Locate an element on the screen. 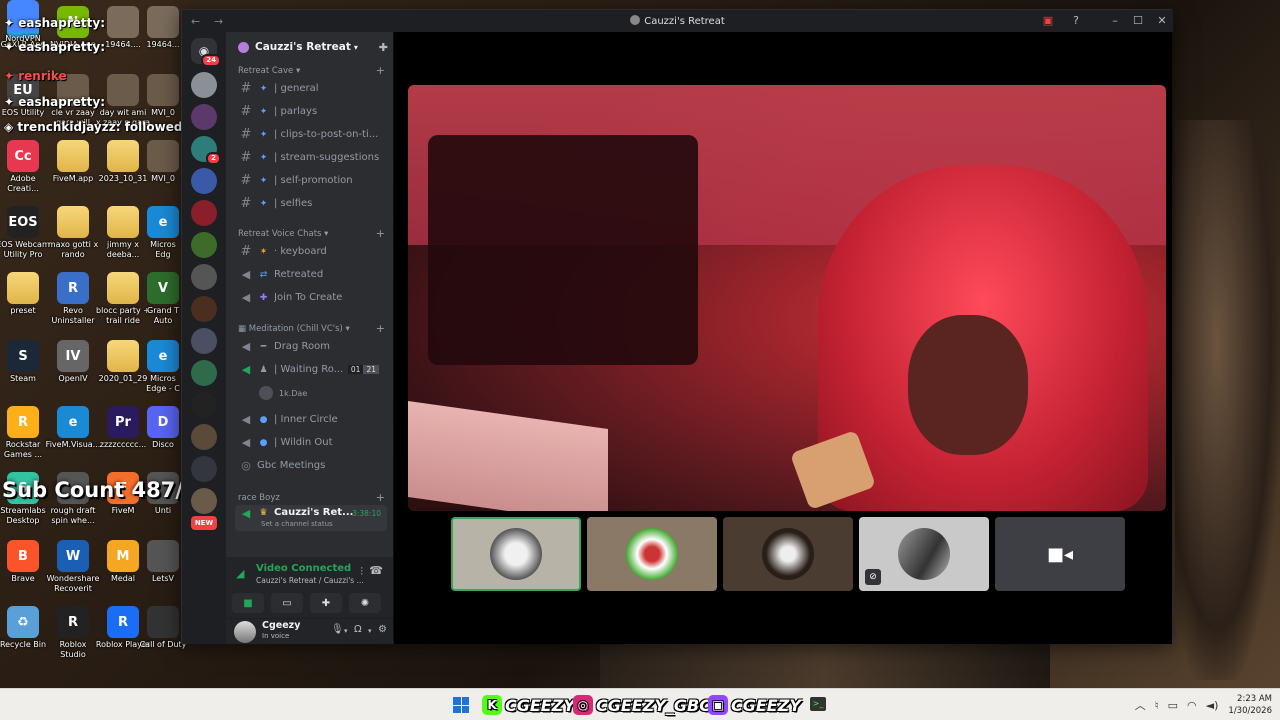  text-channel: # ✦ | stream-suggestions is located at coordinates (311, 157).